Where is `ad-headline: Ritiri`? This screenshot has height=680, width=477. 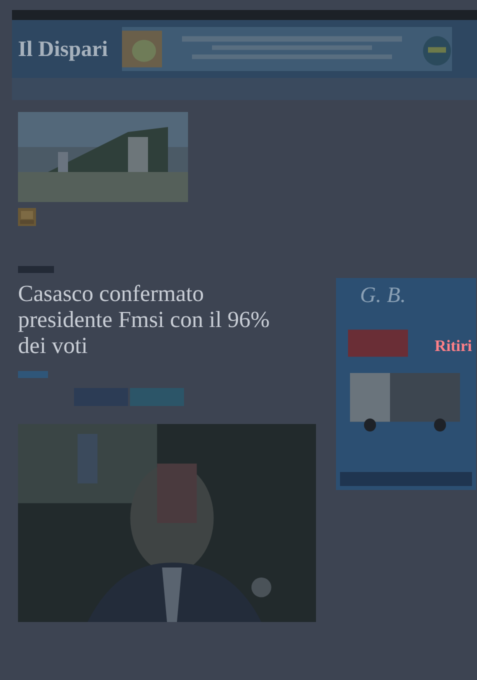 ad-headline: Ritiri is located at coordinates (453, 347).